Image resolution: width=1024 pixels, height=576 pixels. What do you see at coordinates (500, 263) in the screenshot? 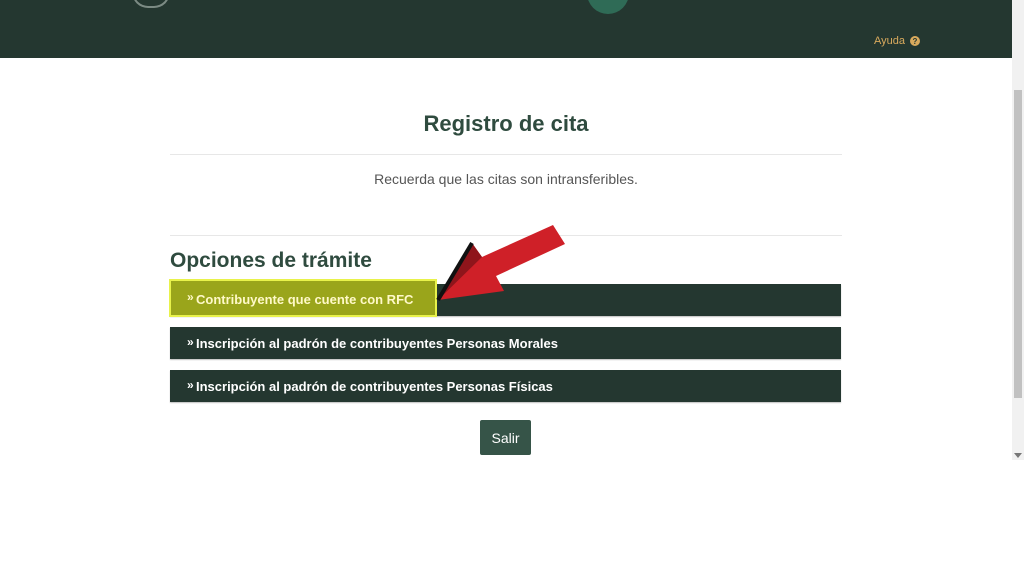
I see `red-pointer-arrow-icon` at bounding box center [500, 263].